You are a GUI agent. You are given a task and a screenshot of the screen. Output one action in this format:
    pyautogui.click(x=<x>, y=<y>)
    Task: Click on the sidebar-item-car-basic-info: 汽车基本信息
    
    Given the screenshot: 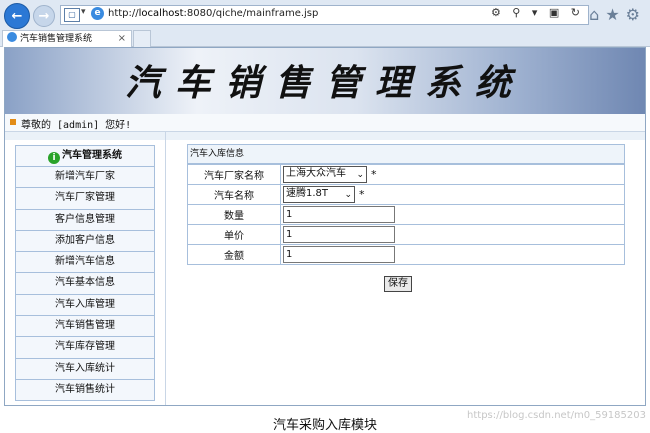 What is the action you would take?
    pyautogui.click(x=85, y=284)
    